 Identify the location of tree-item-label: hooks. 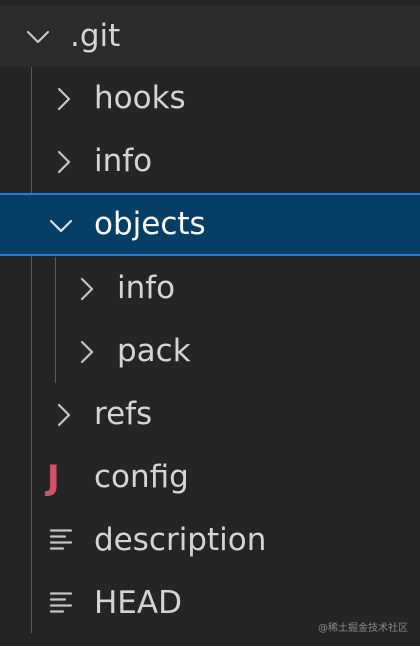
(140, 98).